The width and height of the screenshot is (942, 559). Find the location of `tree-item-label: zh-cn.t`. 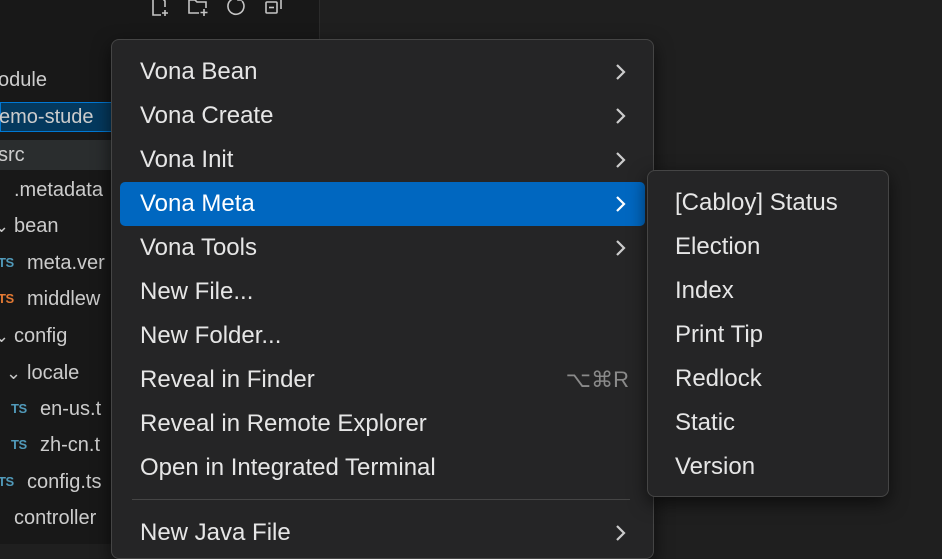

tree-item-label: zh-cn.t is located at coordinates (70, 445).